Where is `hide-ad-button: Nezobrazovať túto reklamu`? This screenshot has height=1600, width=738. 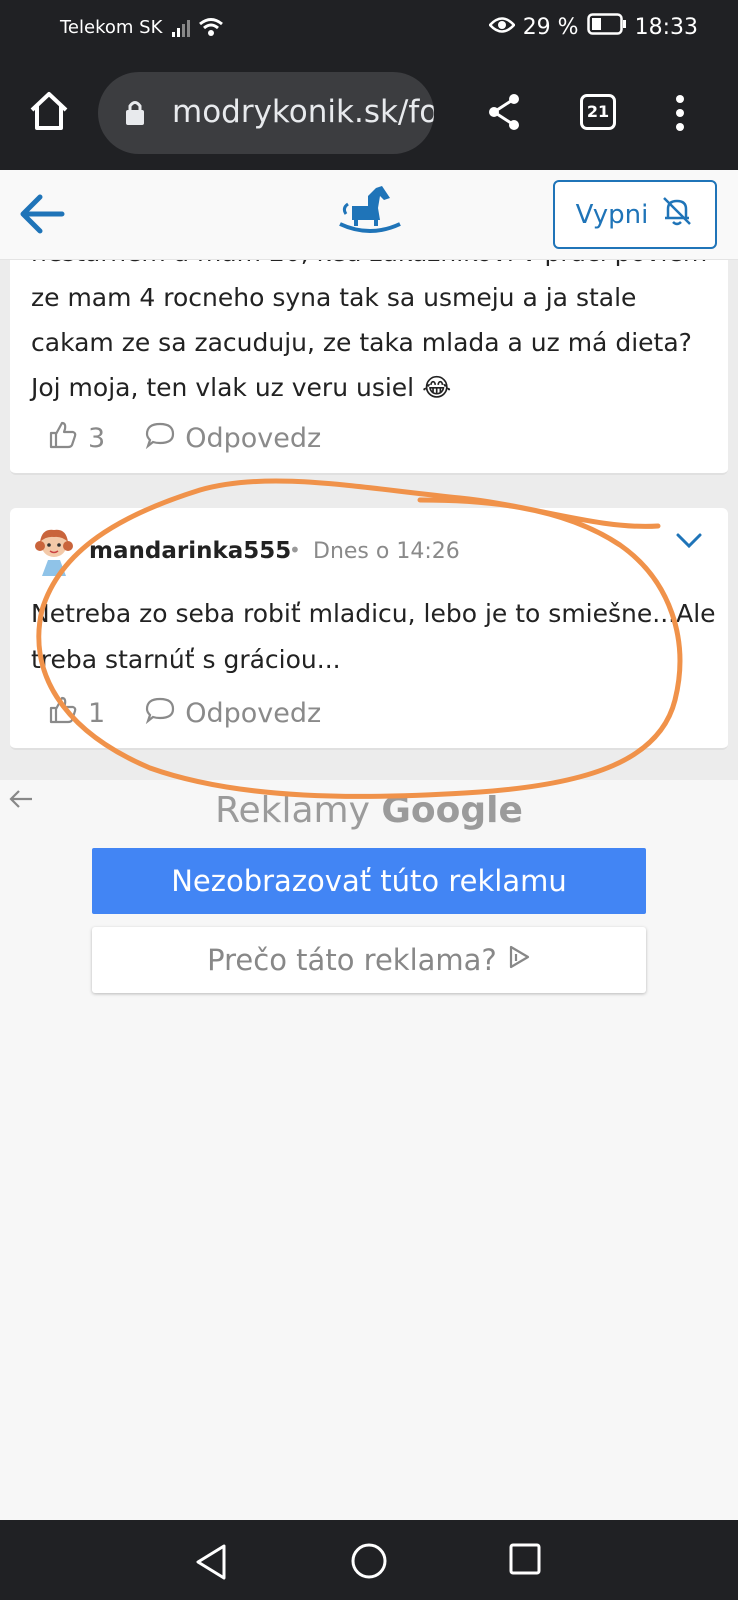 hide-ad-button: Nezobrazovať túto reklamu is located at coordinates (369, 881).